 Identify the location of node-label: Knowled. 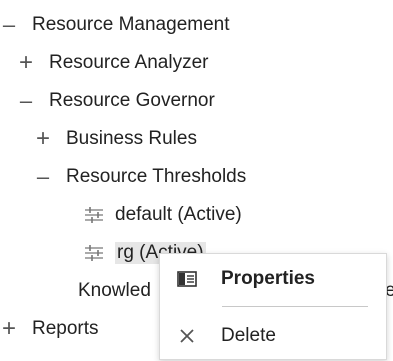
(114, 290).